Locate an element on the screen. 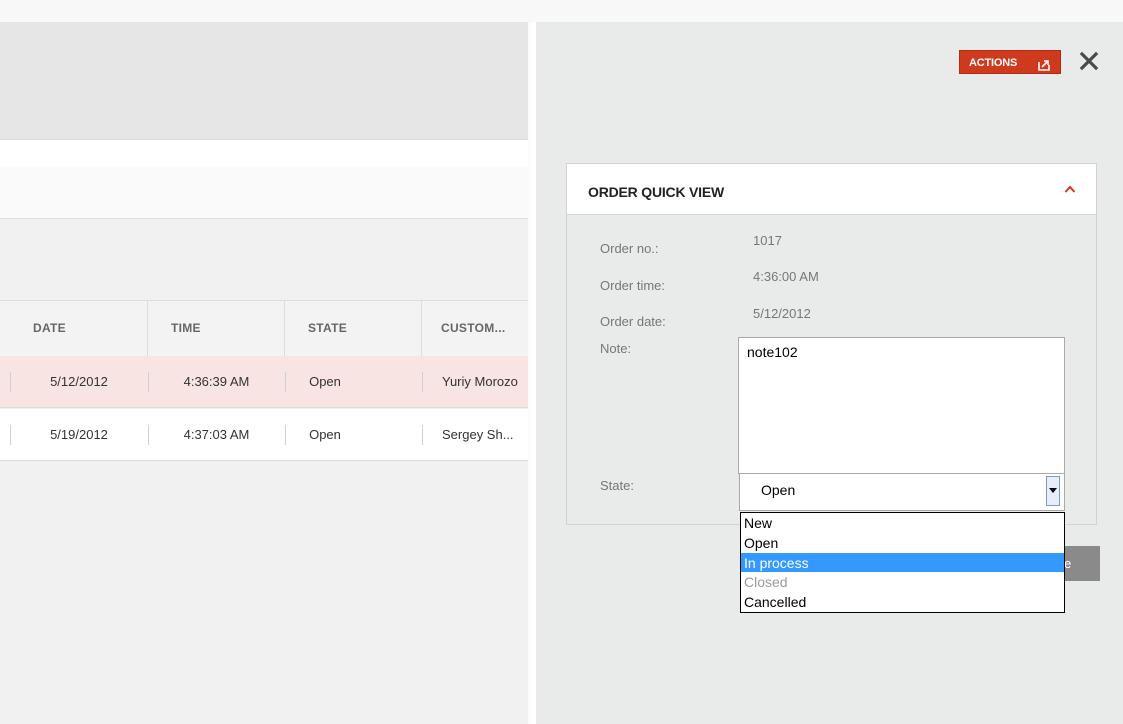 The image size is (1123, 724). state-option-cancelled: Cancelled is located at coordinates (902, 602).